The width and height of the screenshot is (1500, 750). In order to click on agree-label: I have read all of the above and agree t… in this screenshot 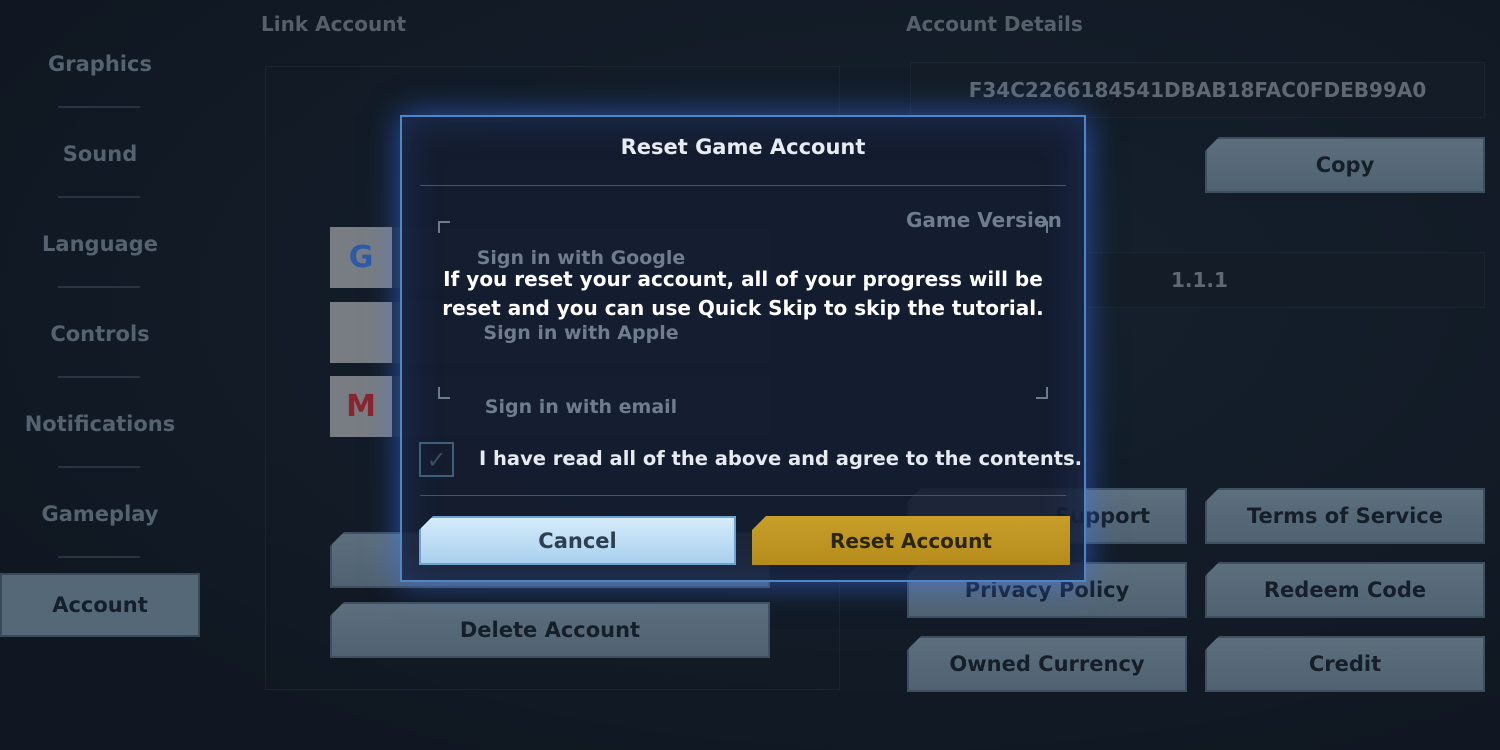, I will do `click(780, 458)`.